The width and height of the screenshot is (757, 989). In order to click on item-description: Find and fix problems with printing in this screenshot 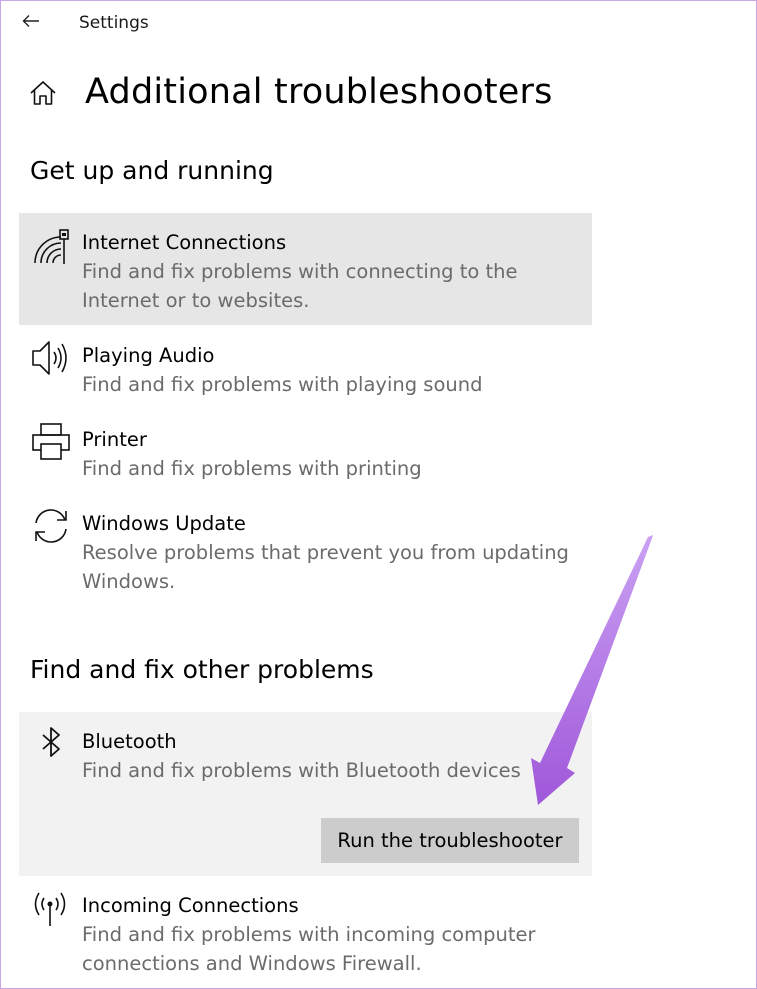, I will do `click(252, 468)`.